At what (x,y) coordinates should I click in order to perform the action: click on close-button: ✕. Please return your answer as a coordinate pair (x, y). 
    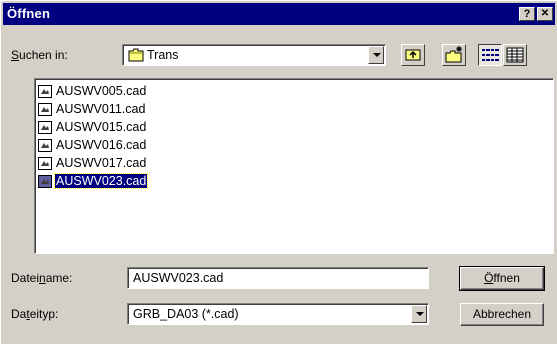
    Looking at the image, I should click on (545, 14).